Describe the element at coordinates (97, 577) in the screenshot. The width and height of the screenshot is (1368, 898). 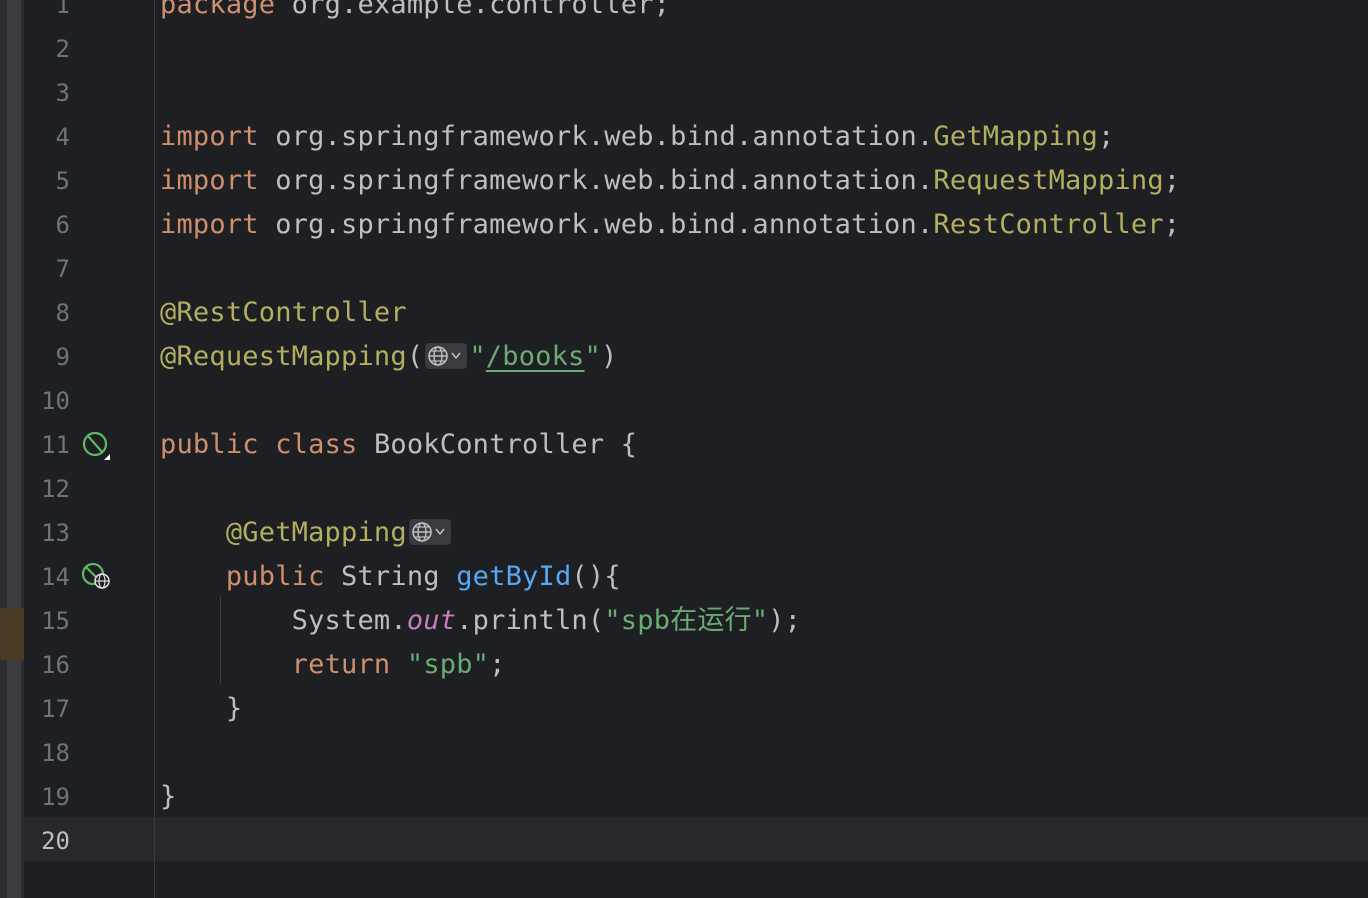
I see `spring-web-endpoint-icon` at that location.